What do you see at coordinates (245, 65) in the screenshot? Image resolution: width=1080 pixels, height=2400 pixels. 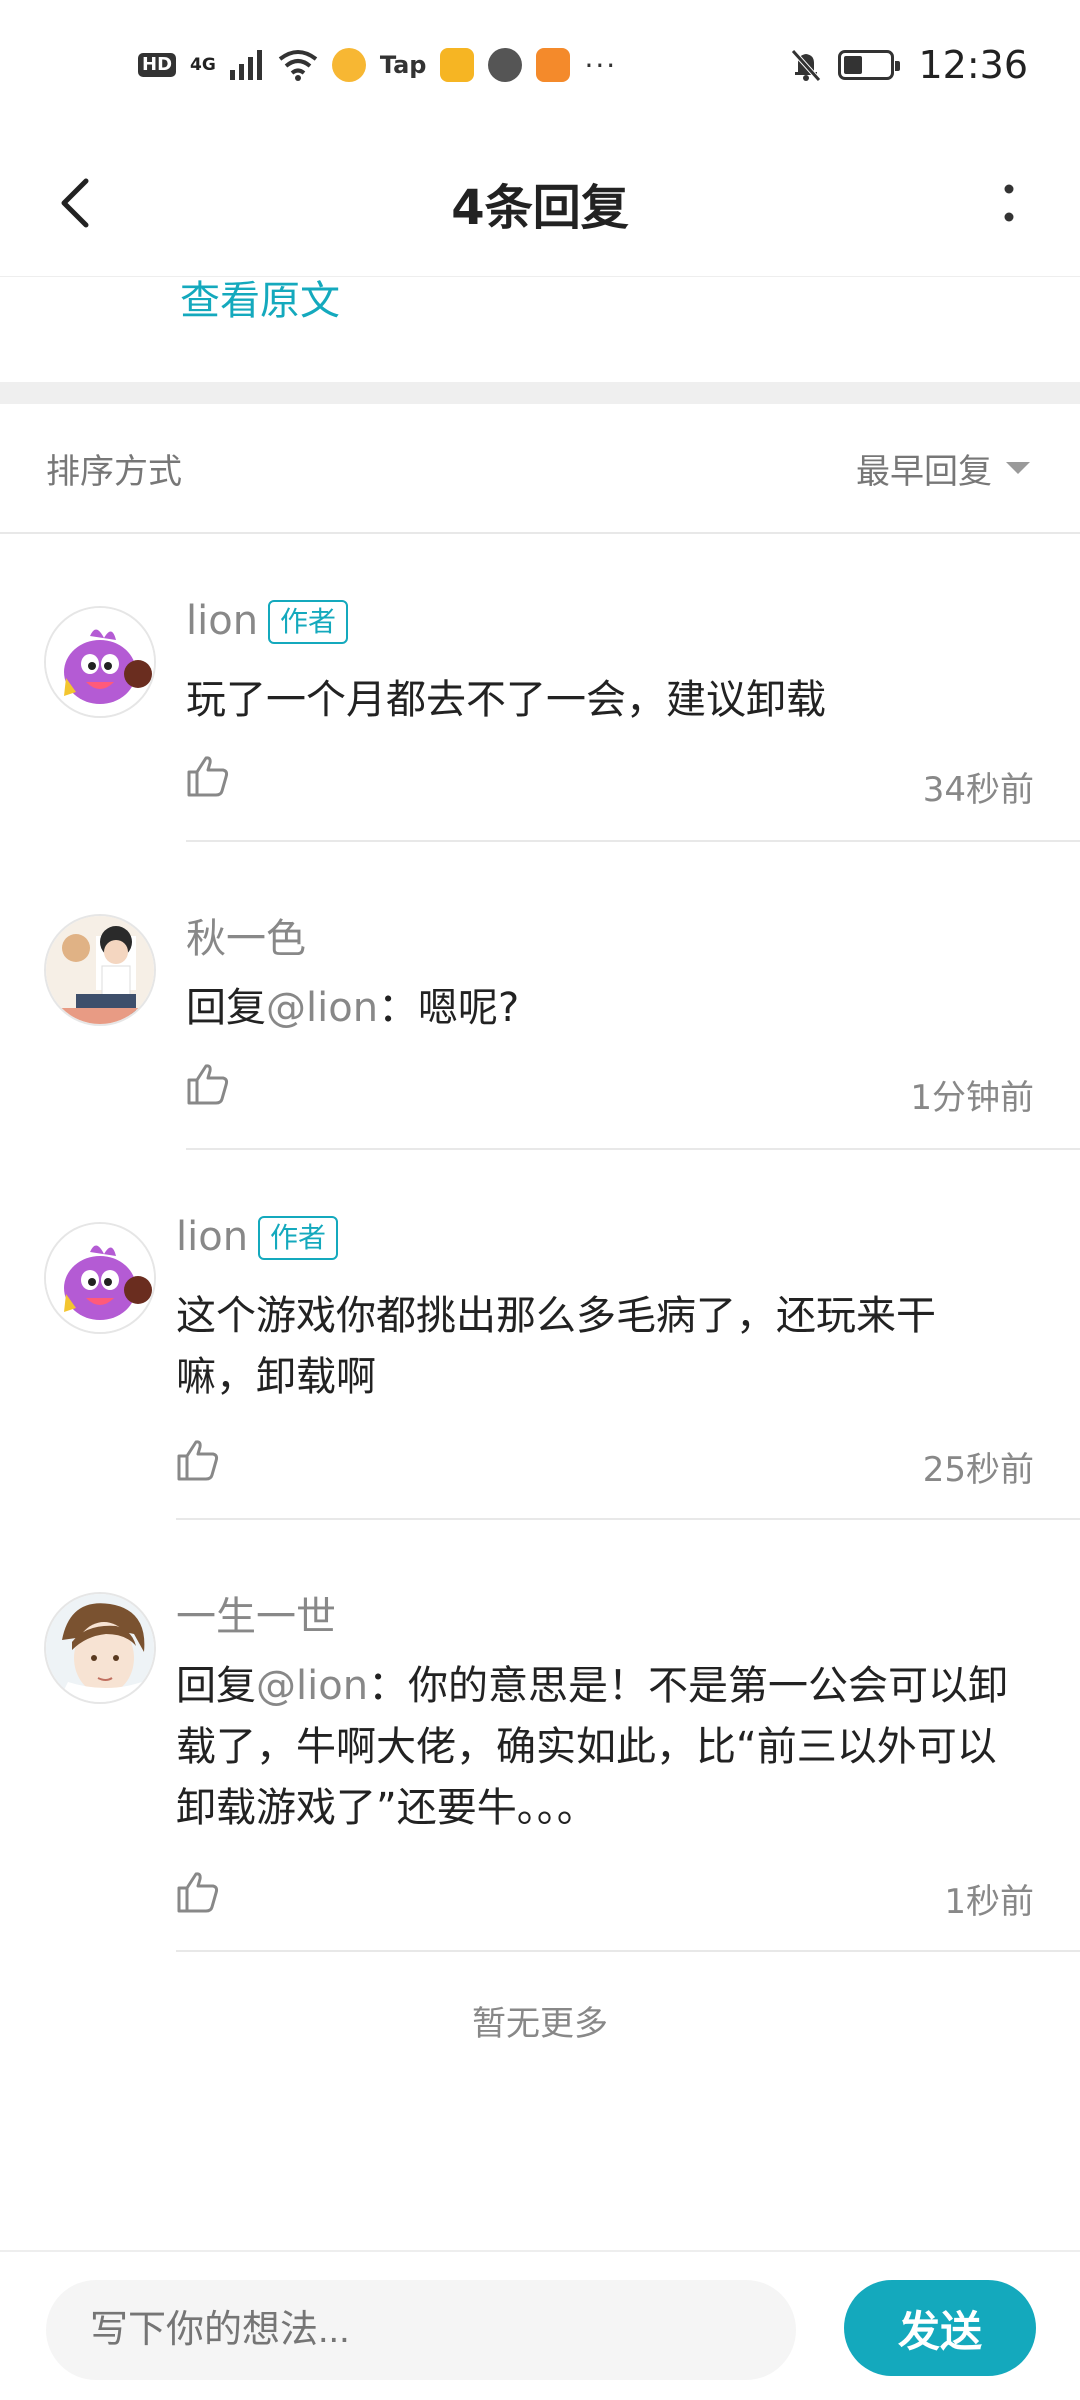 I see `signal-icon` at bounding box center [245, 65].